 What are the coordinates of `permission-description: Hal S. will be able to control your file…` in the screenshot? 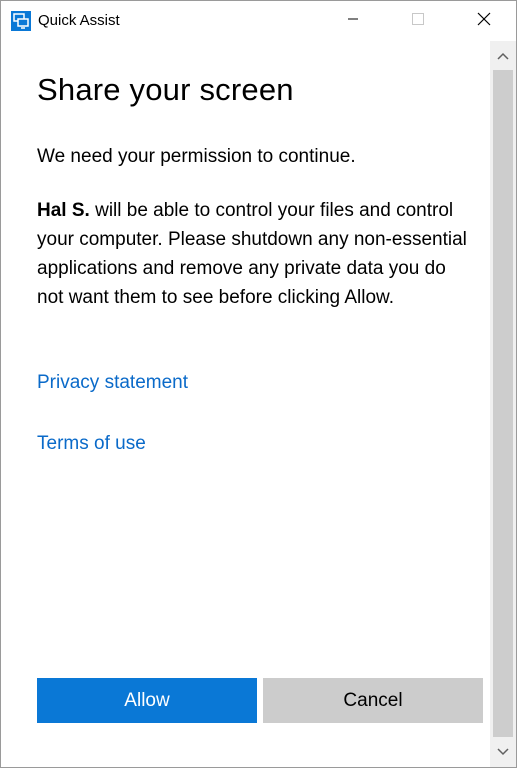 It's located at (257, 254).